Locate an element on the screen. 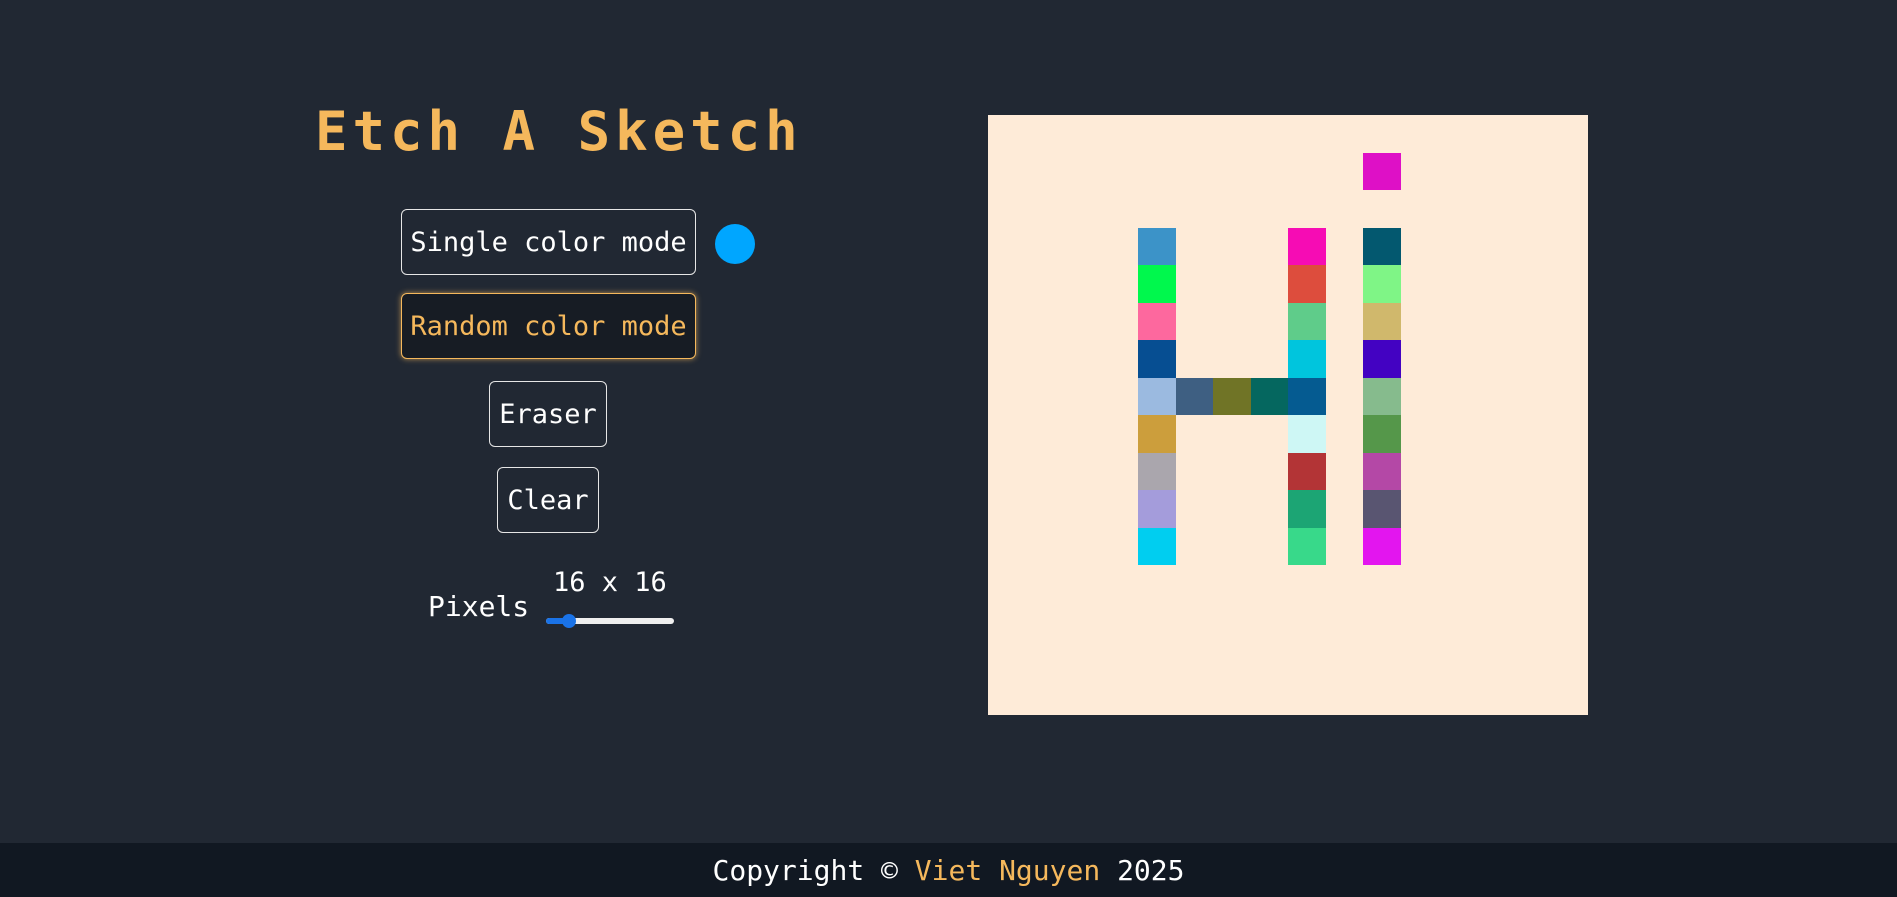 This screenshot has width=1897, height=897. random-color-mode-button: Random color mode is located at coordinates (548, 326).